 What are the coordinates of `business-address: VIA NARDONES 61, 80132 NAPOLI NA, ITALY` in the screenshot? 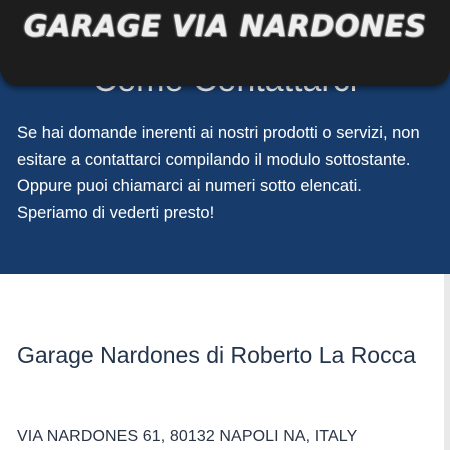 It's located at (187, 436).